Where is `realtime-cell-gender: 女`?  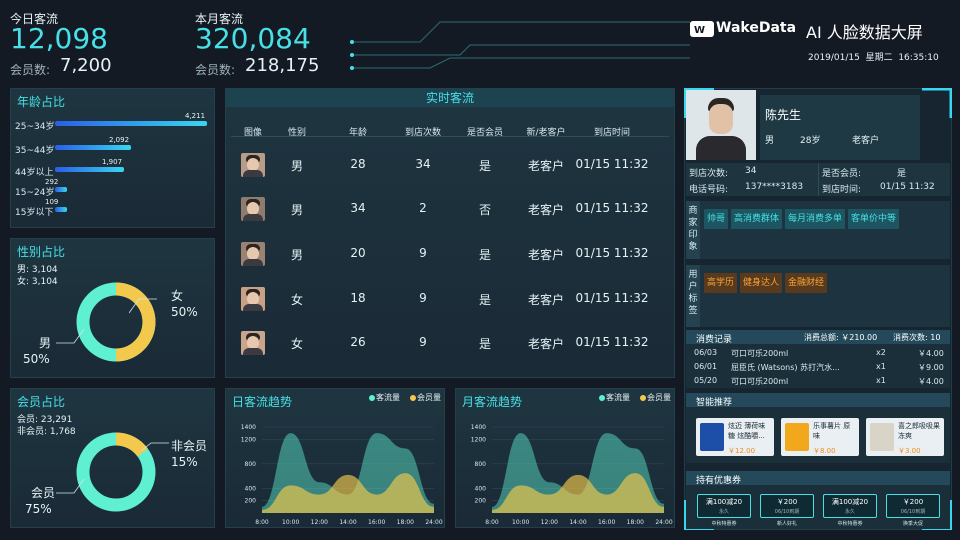
realtime-cell-gender: 女 is located at coordinates (296, 344).